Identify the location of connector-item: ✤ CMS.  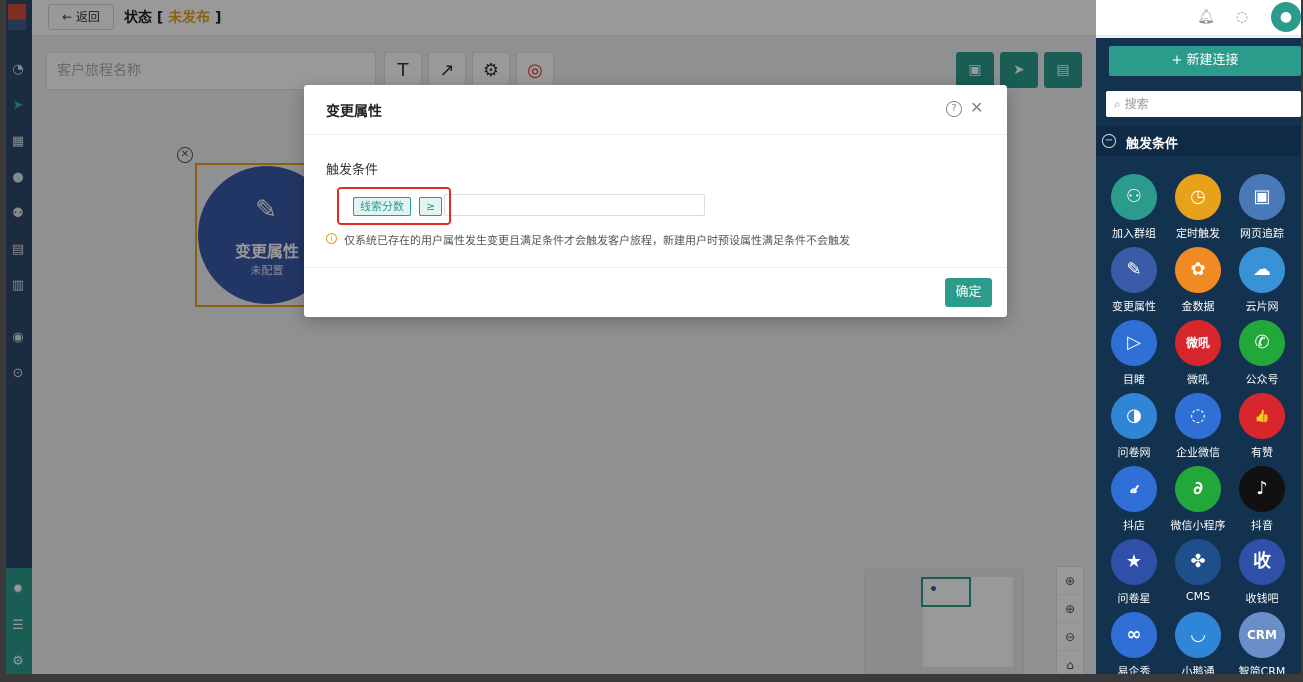
(1198, 571).